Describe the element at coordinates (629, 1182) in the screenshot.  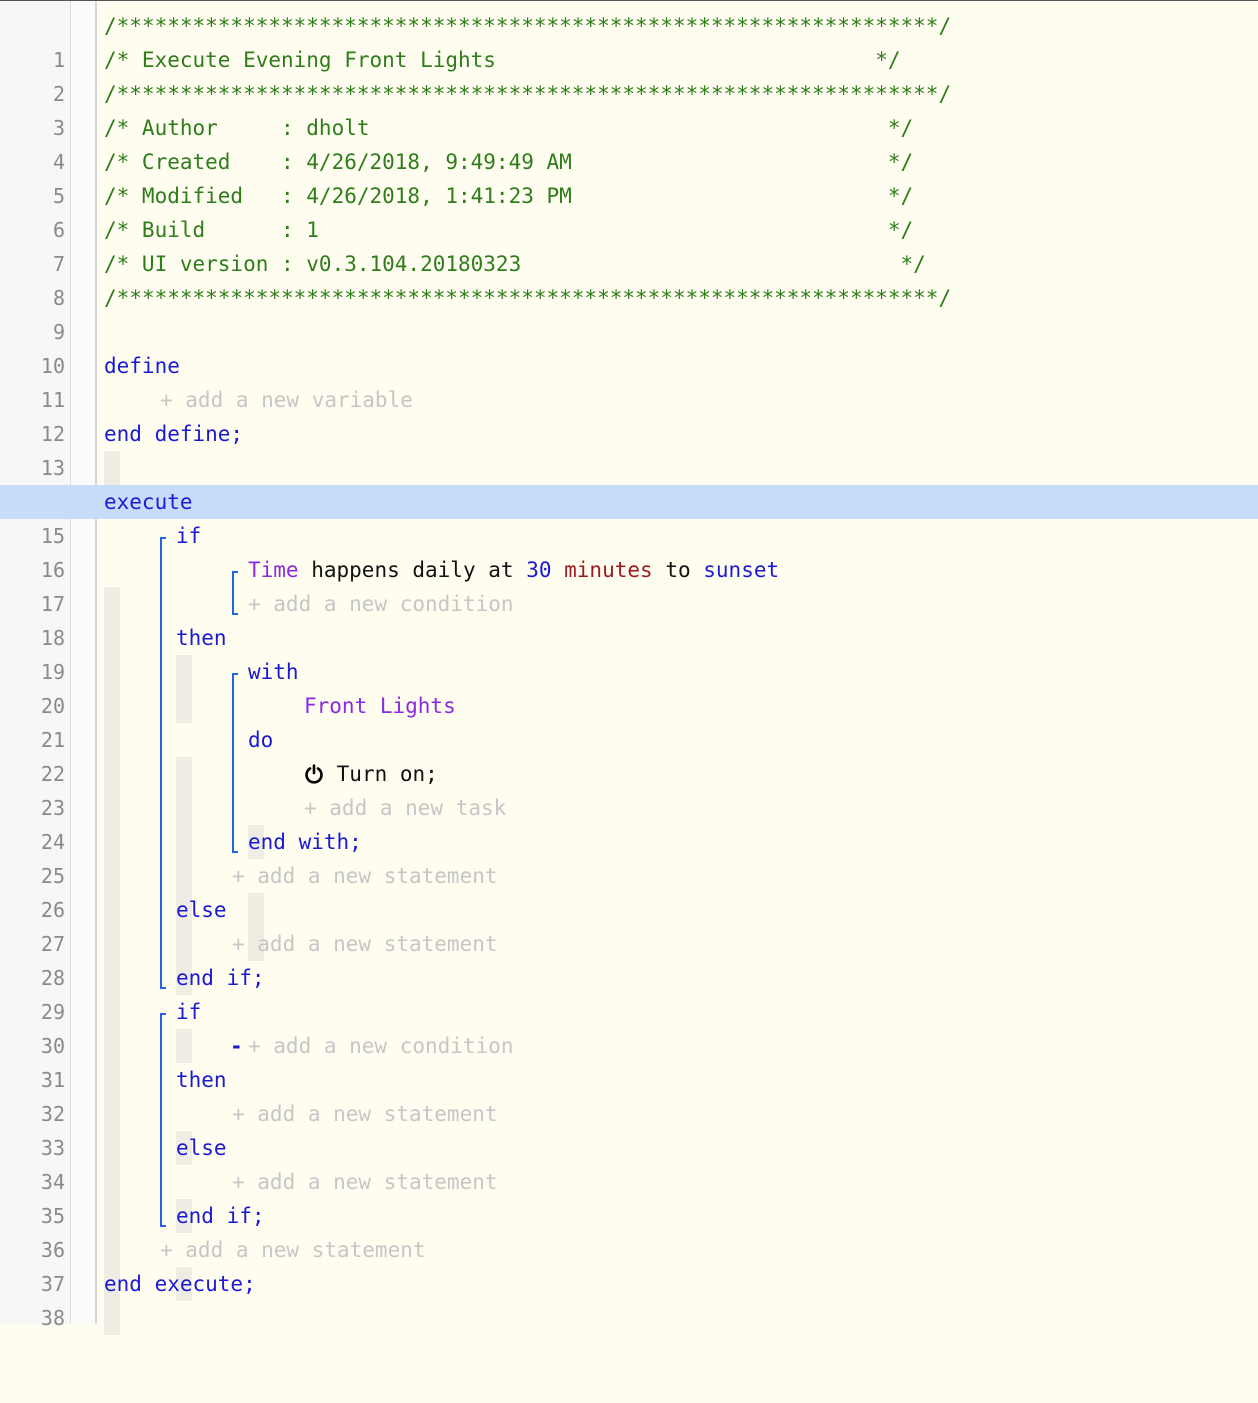
I see `code-line-34: 34 else` at that location.